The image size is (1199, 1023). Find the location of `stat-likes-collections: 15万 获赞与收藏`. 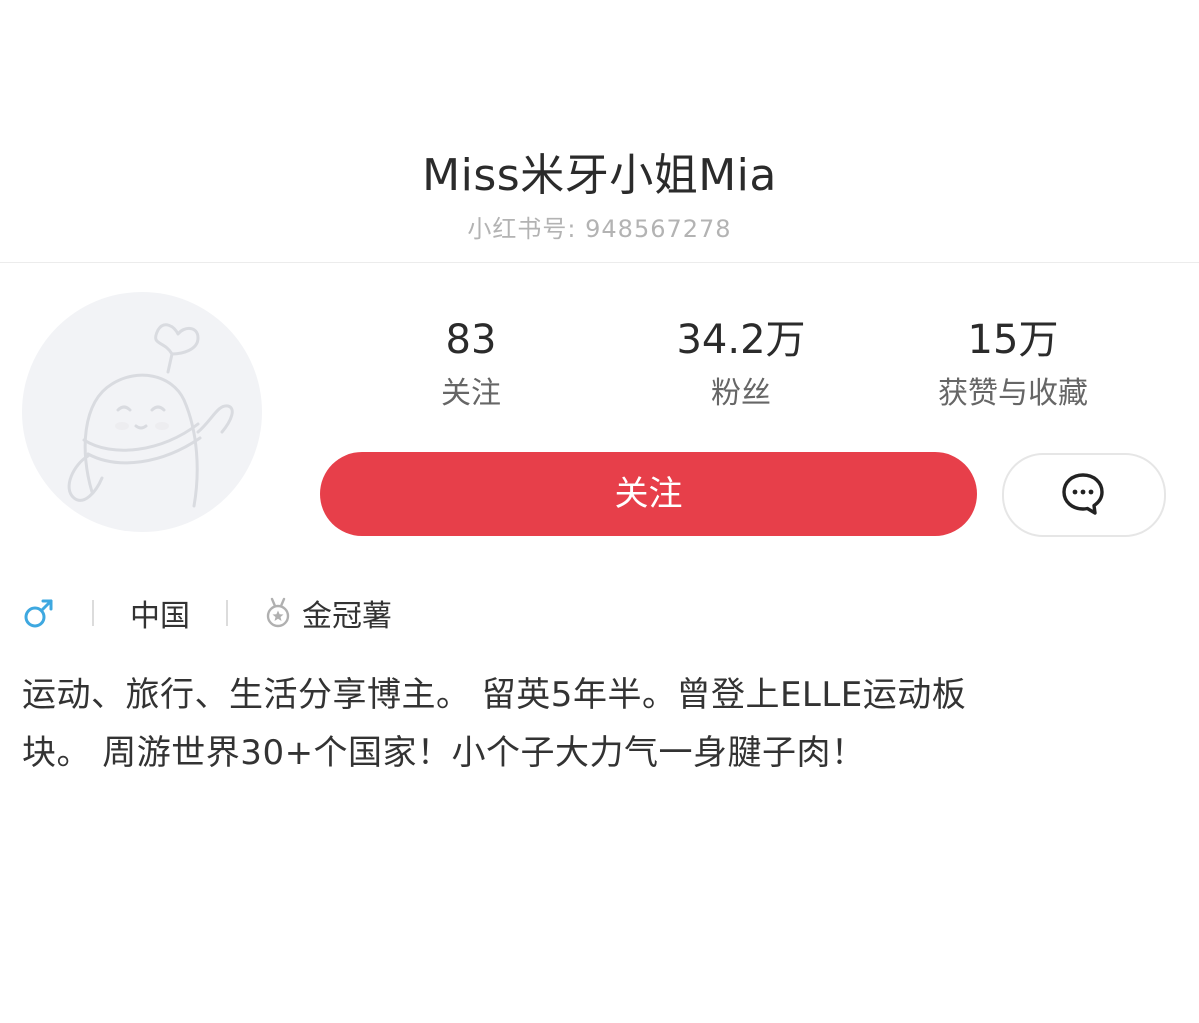

stat-likes-collections: 15万 获赞与收藏 is located at coordinates (1013, 363).